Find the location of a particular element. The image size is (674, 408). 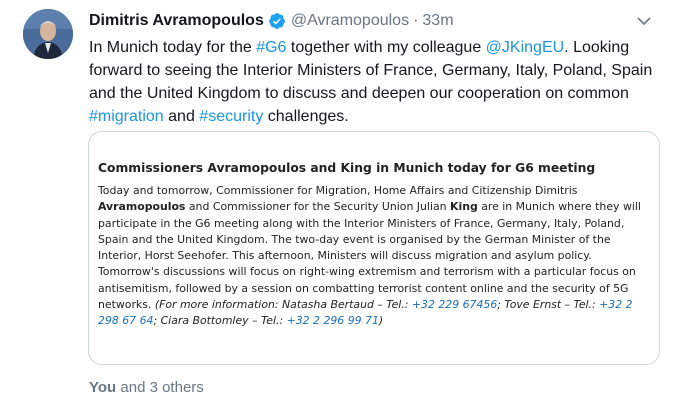

verified-badge-icon is located at coordinates (277, 21).